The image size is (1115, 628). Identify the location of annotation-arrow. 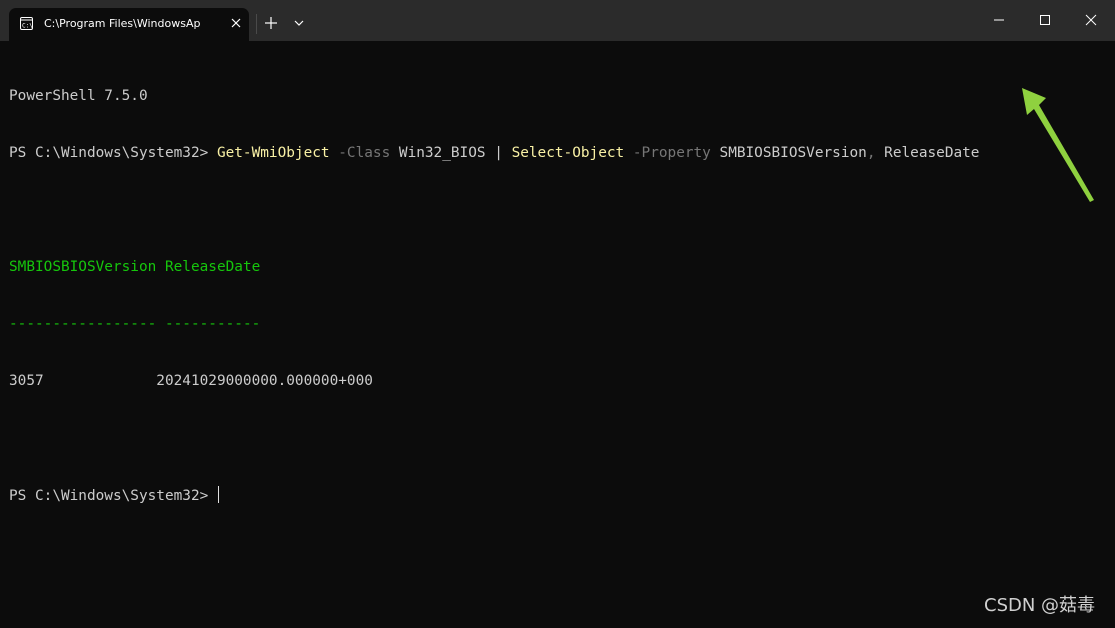
(1058, 145).